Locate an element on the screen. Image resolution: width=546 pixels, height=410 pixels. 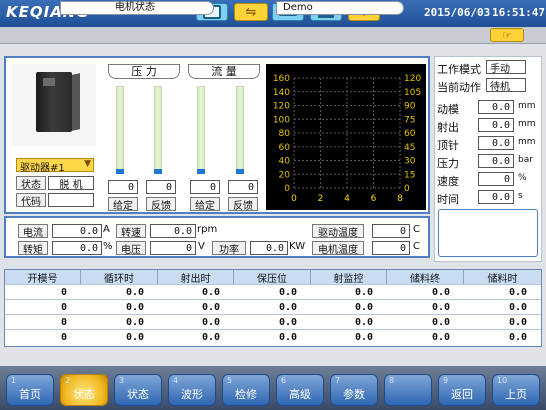
function-key-3: 3 状态 is located at coordinates (138, 390).